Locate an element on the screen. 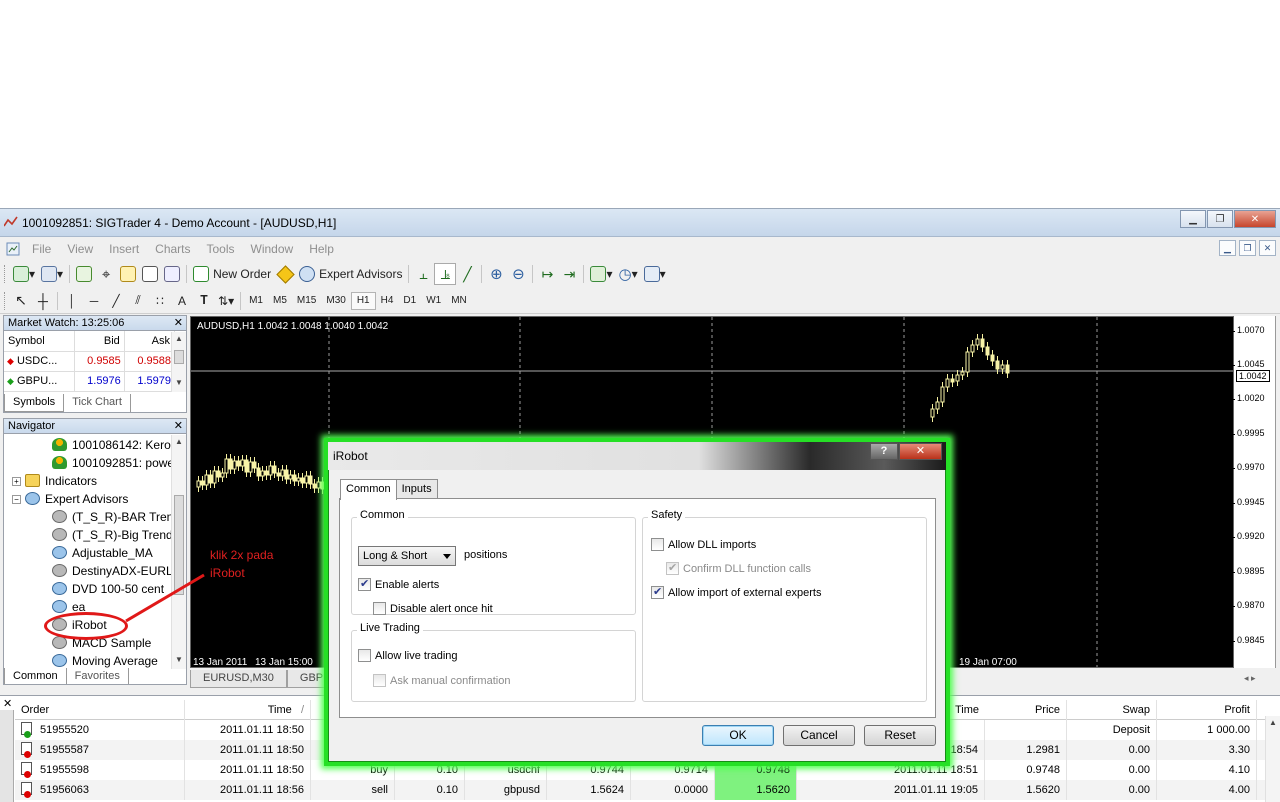  profiles-button: ▾ is located at coordinates (52, 274).